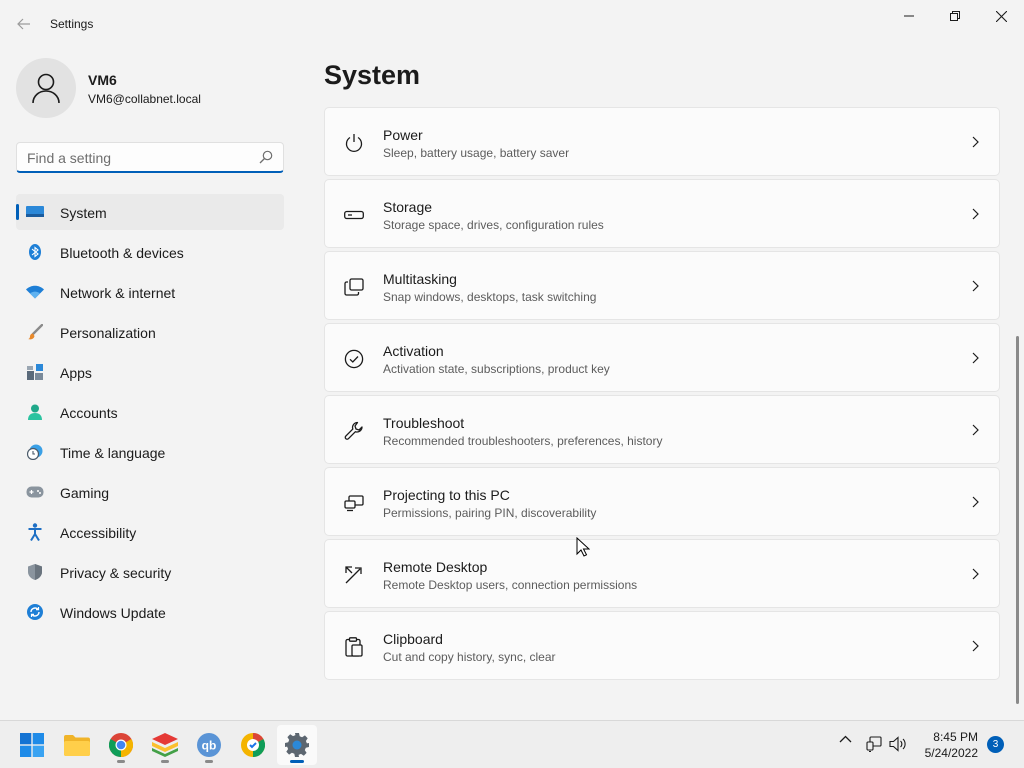 The width and height of the screenshot is (1024, 768). I want to click on card-title: Remote Desktop, so click(435, 567).